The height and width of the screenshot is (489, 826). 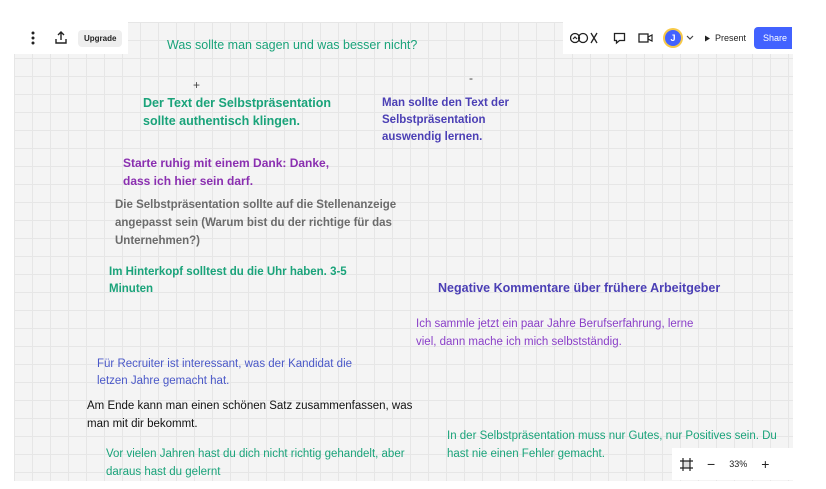 I want to click on video-icon, so click(x=645, y=38).